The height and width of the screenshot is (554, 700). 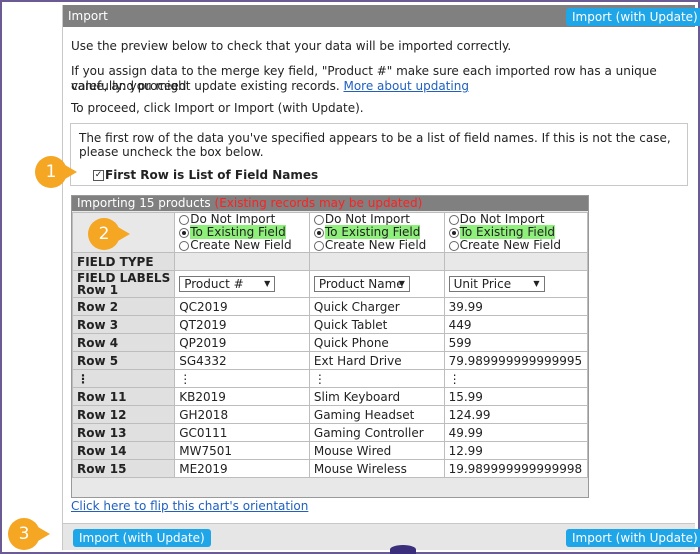 I want to click on radio-create-new-field-3: Create New Field, so click(x=515, y=245).